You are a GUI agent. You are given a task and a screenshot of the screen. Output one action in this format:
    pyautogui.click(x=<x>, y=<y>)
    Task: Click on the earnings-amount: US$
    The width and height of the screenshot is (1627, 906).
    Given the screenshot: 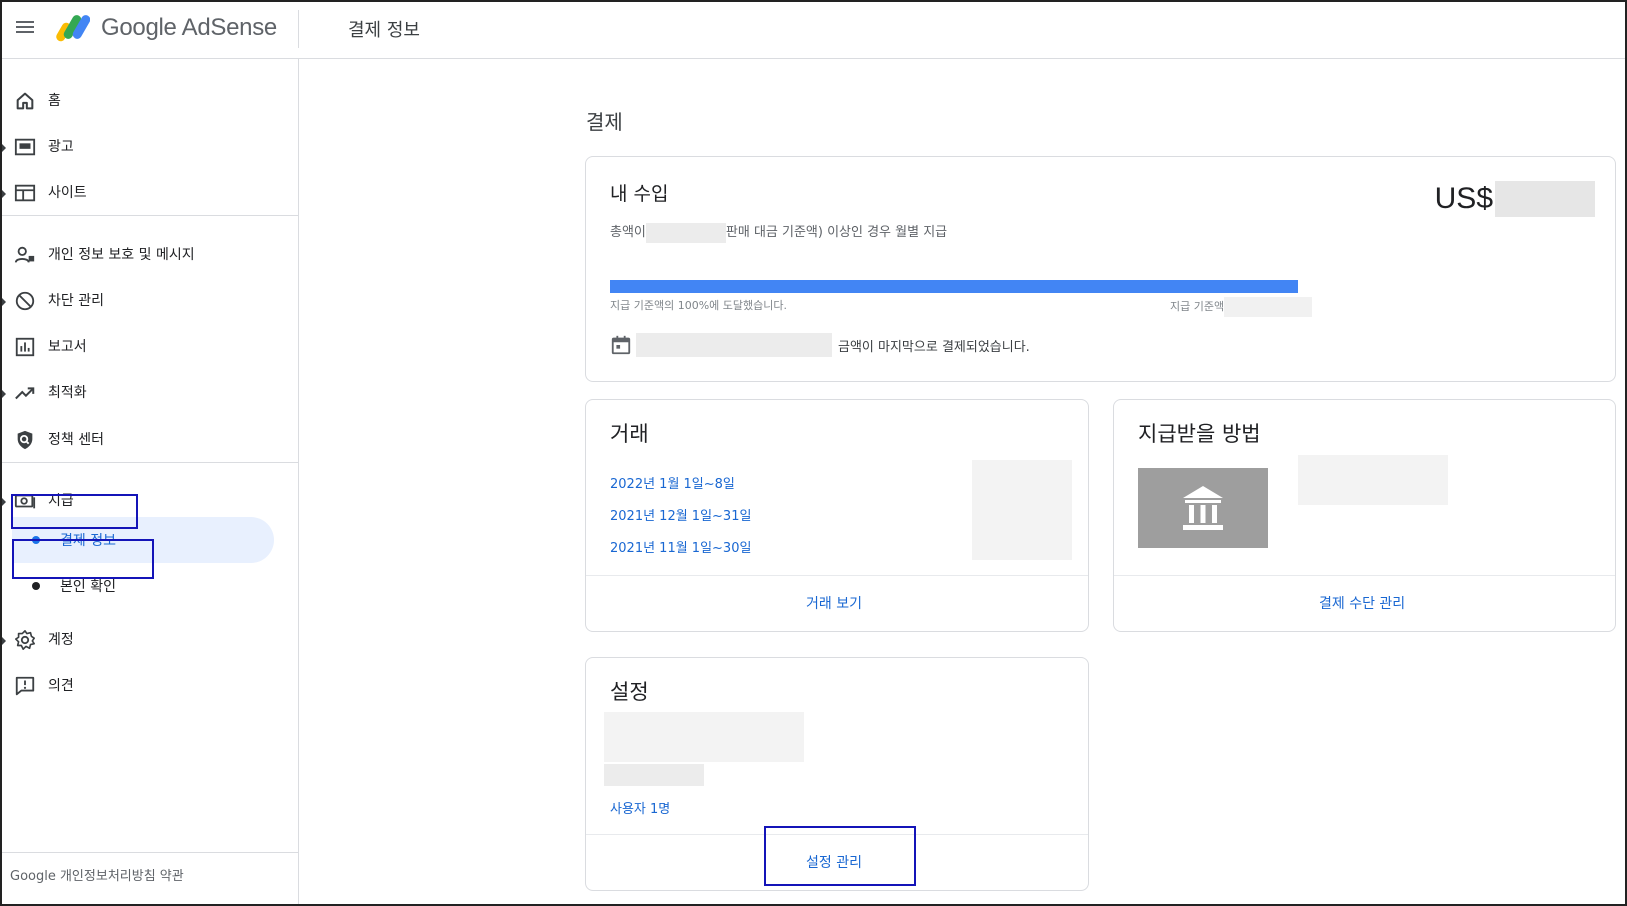 What is the action you would take?
    pyautogui.click(x=1515, y=199)
    